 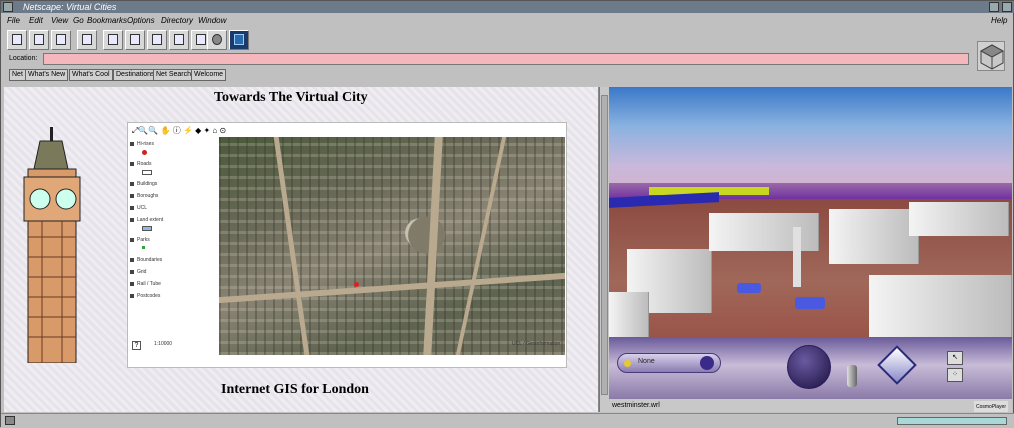 I want to click on open-icon, so click(x=157, y=40).